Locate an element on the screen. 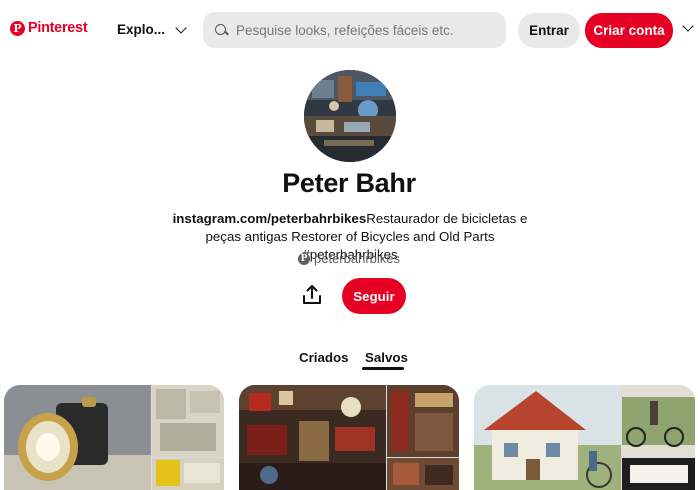 This screenshot has height=490, width=698. board-2-preview-image is located at coordinates (349, 437).